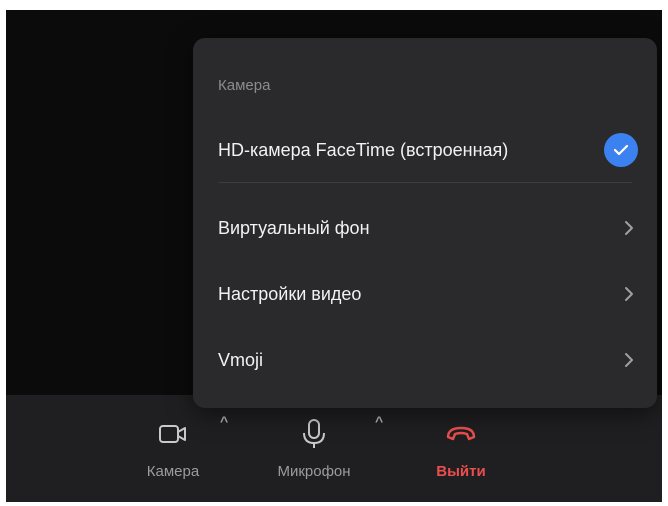 The image size is (668, 506). I want to click on menu-item-virtual-background: Виртуальный фон, so click(425, 228).